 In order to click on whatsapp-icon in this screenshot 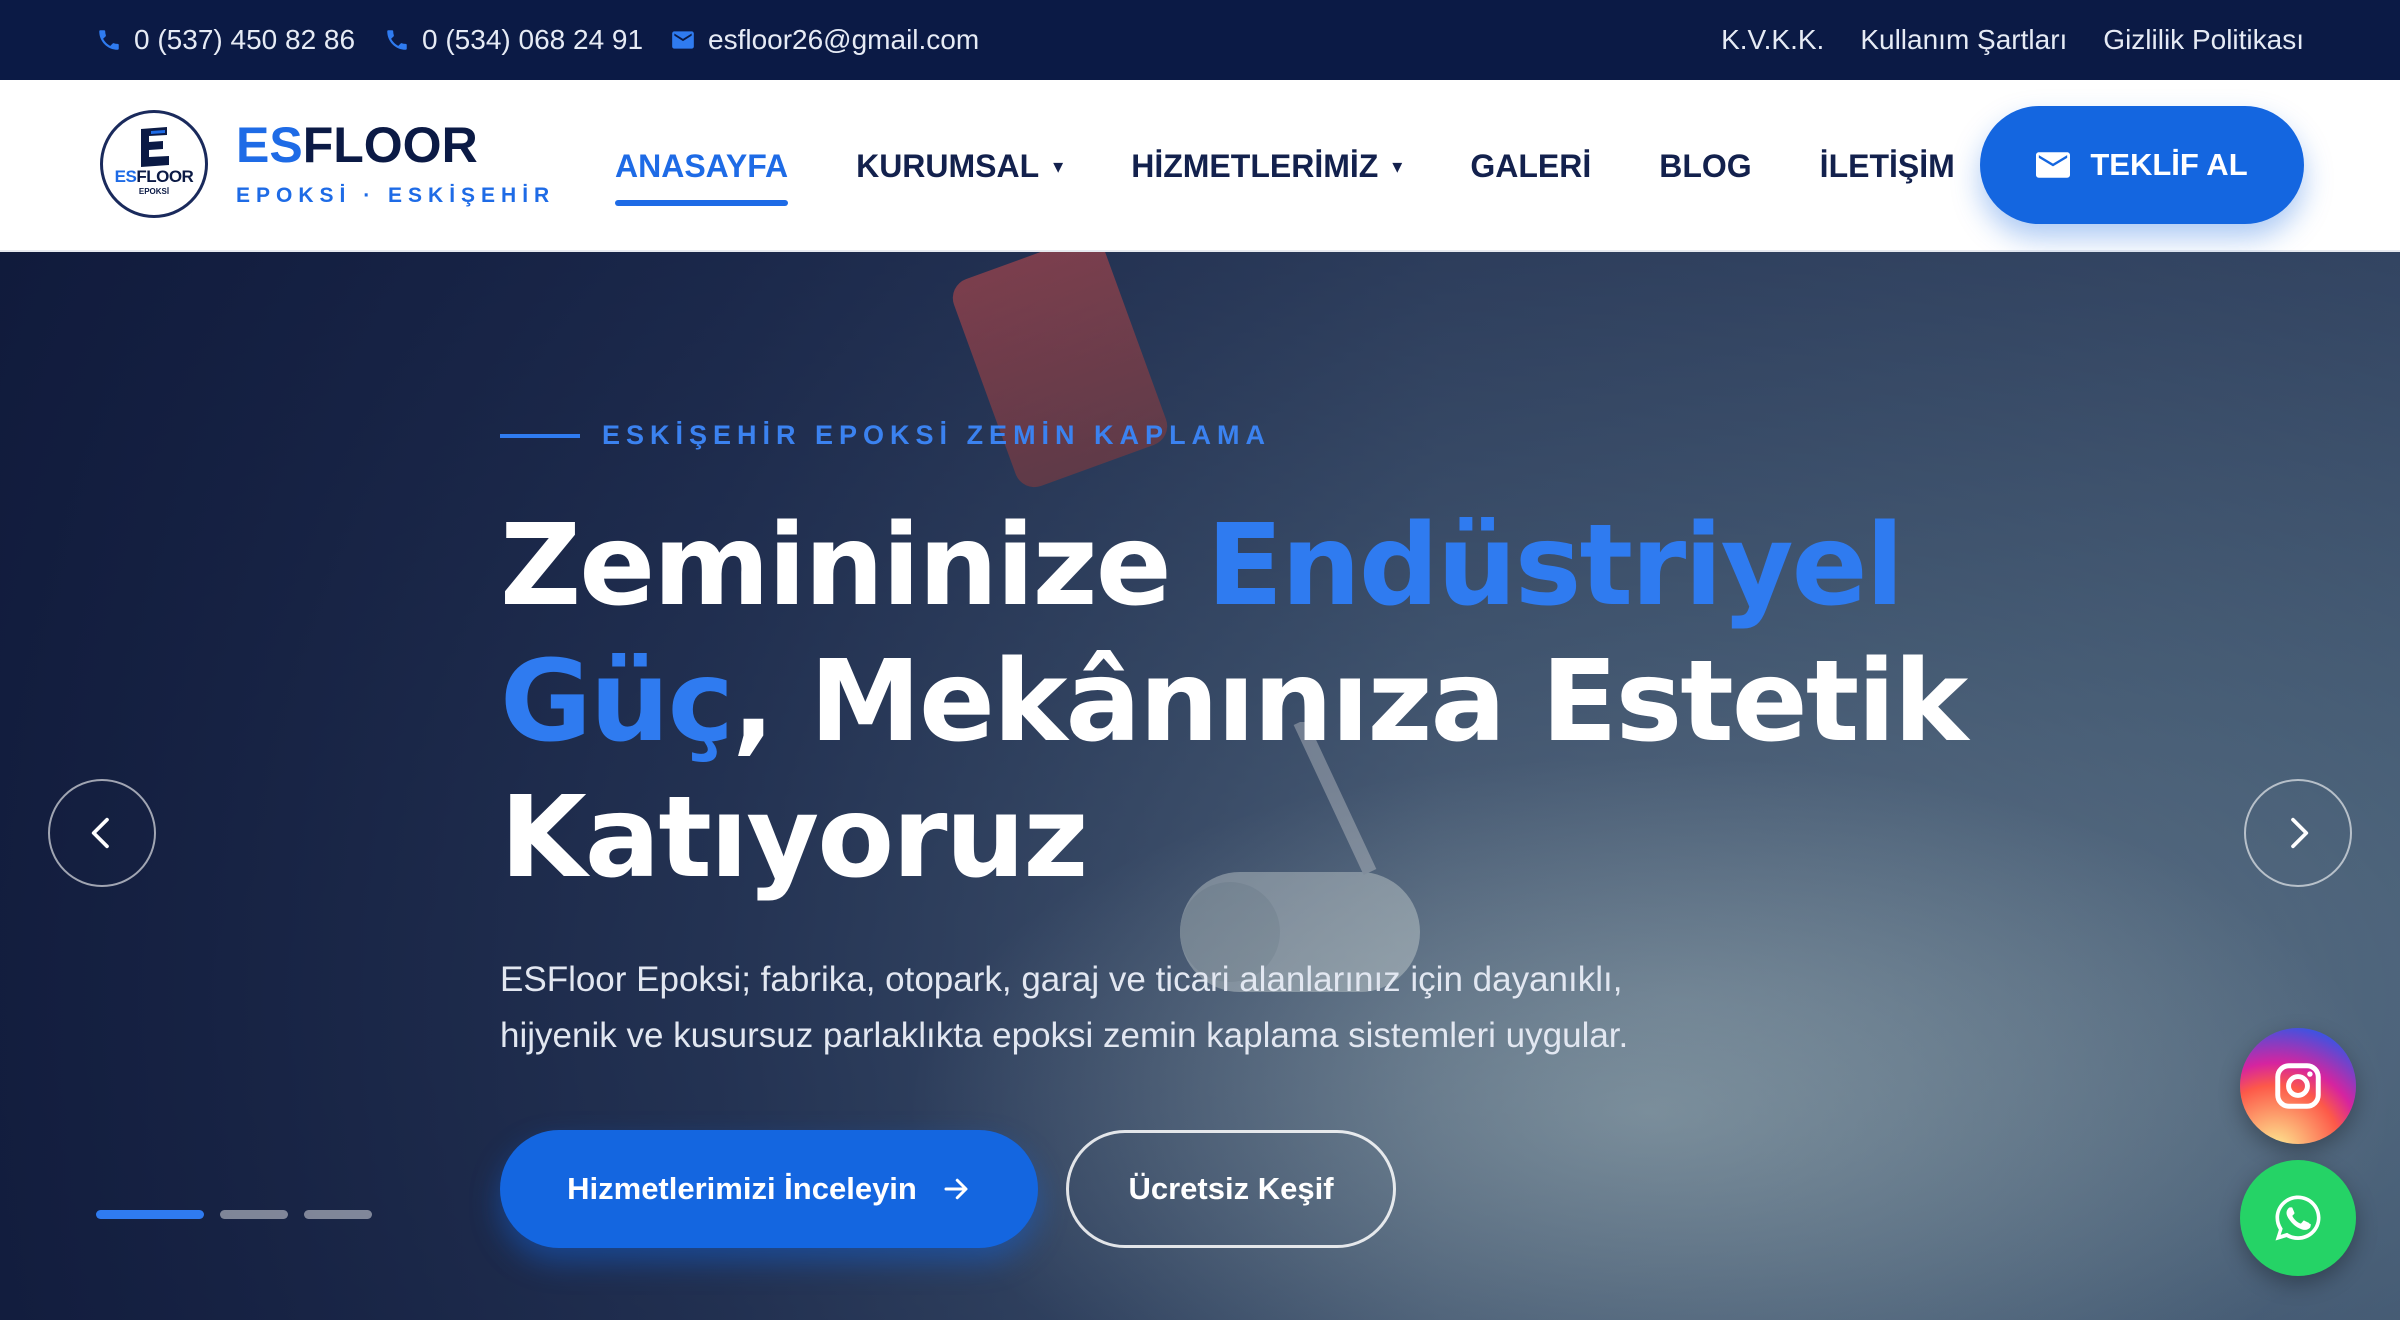, I will do `click(2298, 1218)`.